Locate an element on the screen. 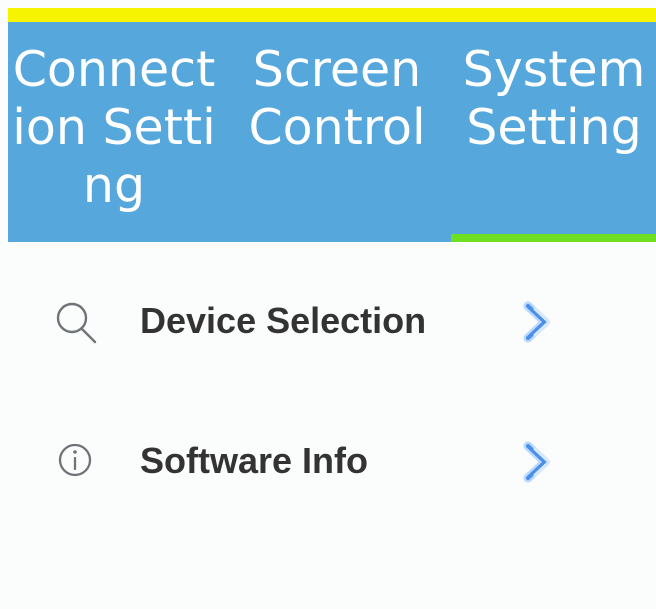 This screenshot has width=656, height=609. tab-connection-setting: Connection Setting is located at coordinates (114, 132).